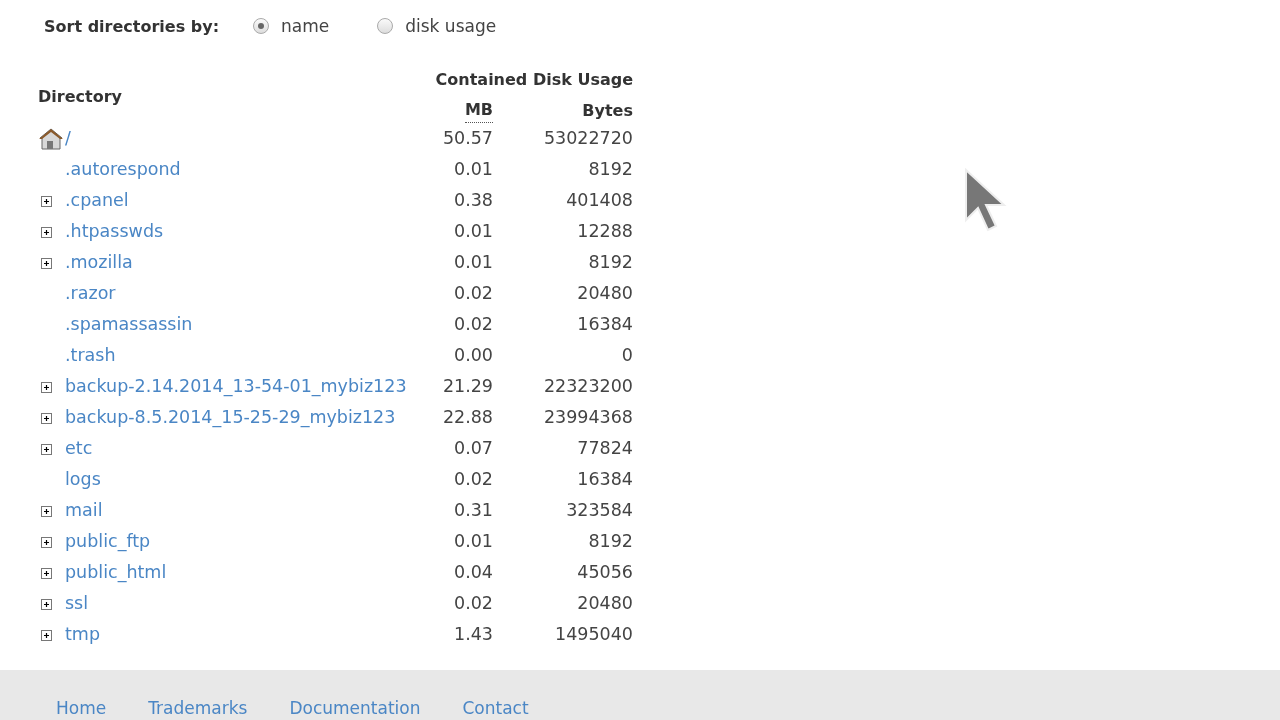 Image resolution: width=1280 pixels, height=720 pixels. Describe the element at coordinates (245, 510) in the screenshot. I see `directory-link: mail` at that location.